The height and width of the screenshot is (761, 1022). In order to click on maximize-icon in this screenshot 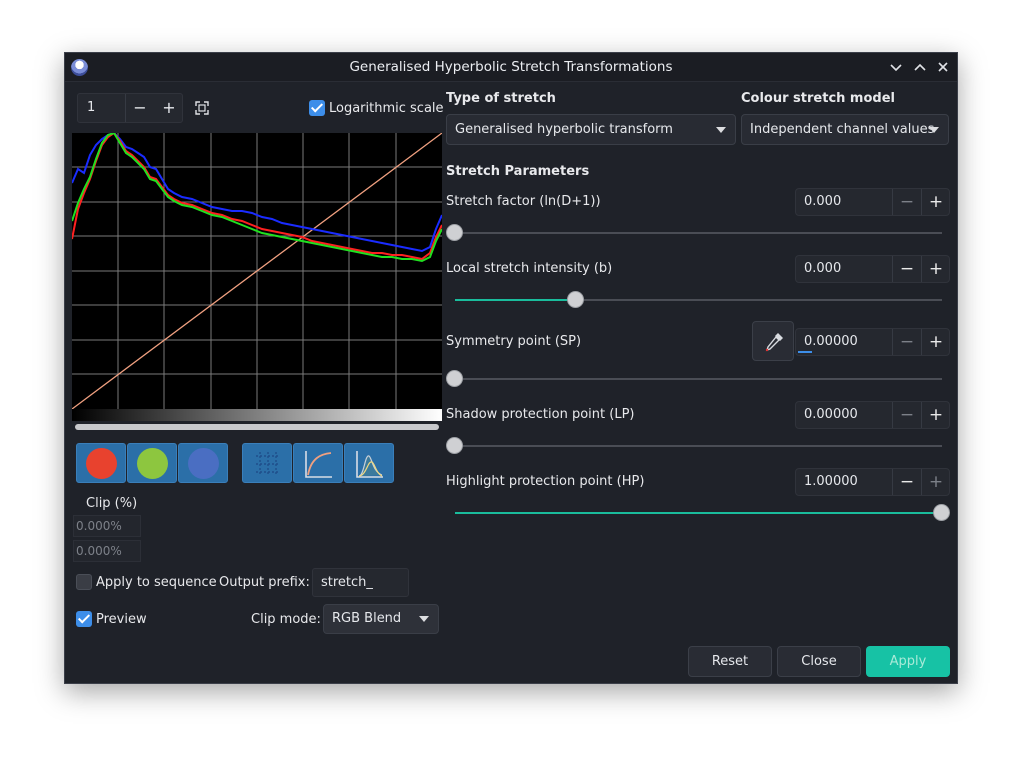, I will do `click(920, 67)`.